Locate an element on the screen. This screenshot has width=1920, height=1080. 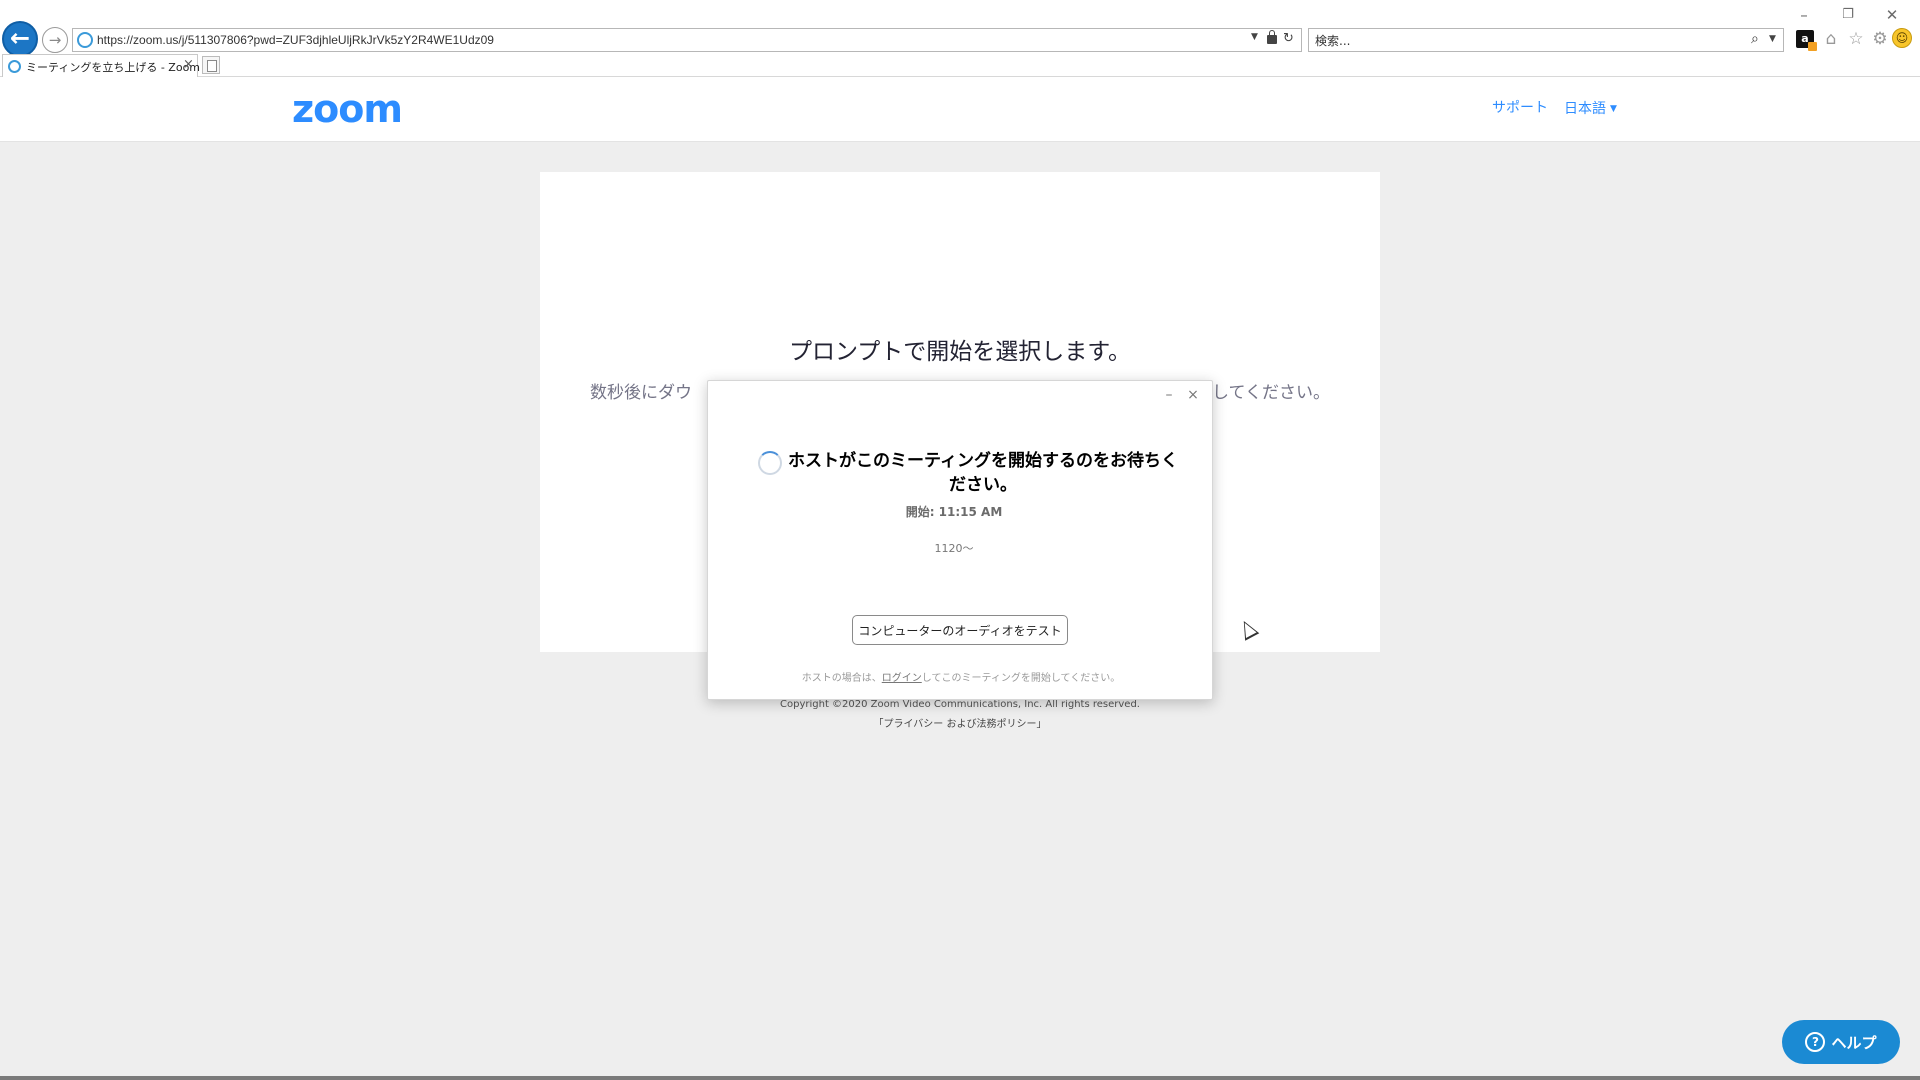
back-button: ← is located at coordinates (20, 39).